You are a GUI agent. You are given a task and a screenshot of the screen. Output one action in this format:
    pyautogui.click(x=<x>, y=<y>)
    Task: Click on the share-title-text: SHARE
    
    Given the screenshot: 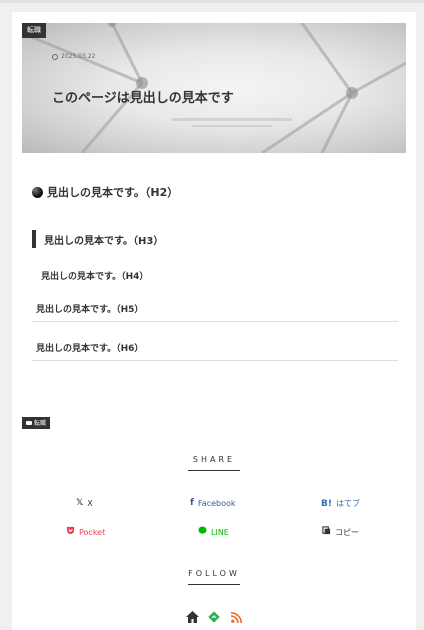 What is the action you would take?
    pyautogui.click(x=214, y=459)
    